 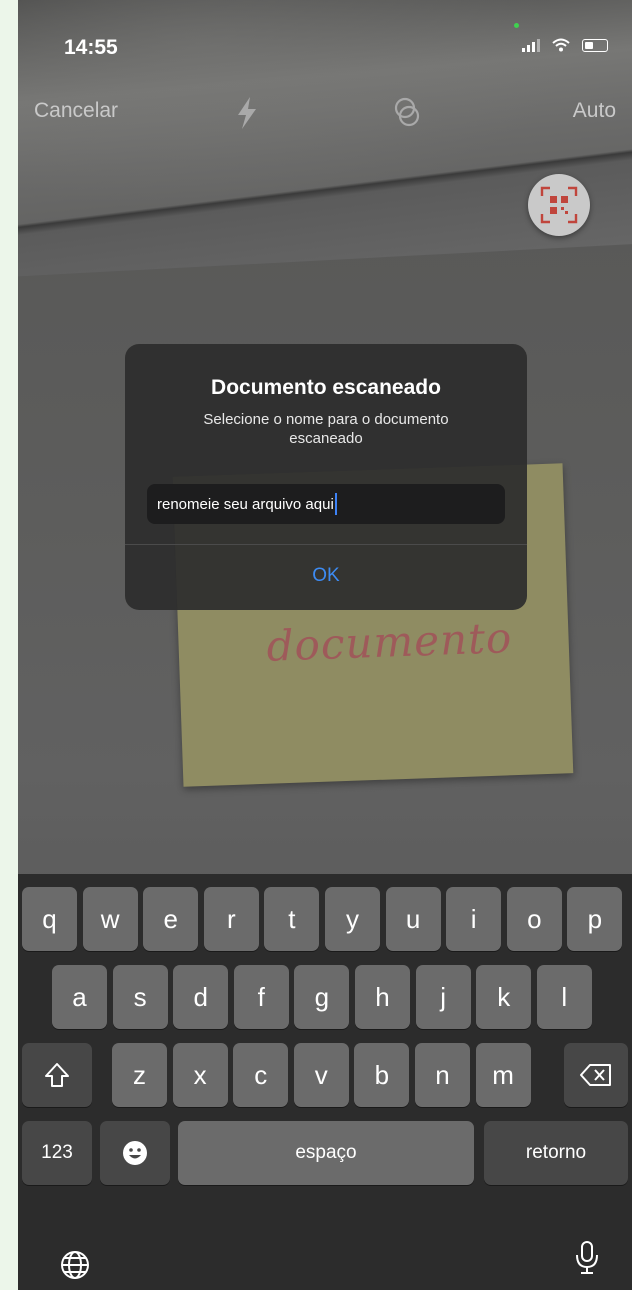 I want to click on key-n: n, so click(x=442, y=1075).